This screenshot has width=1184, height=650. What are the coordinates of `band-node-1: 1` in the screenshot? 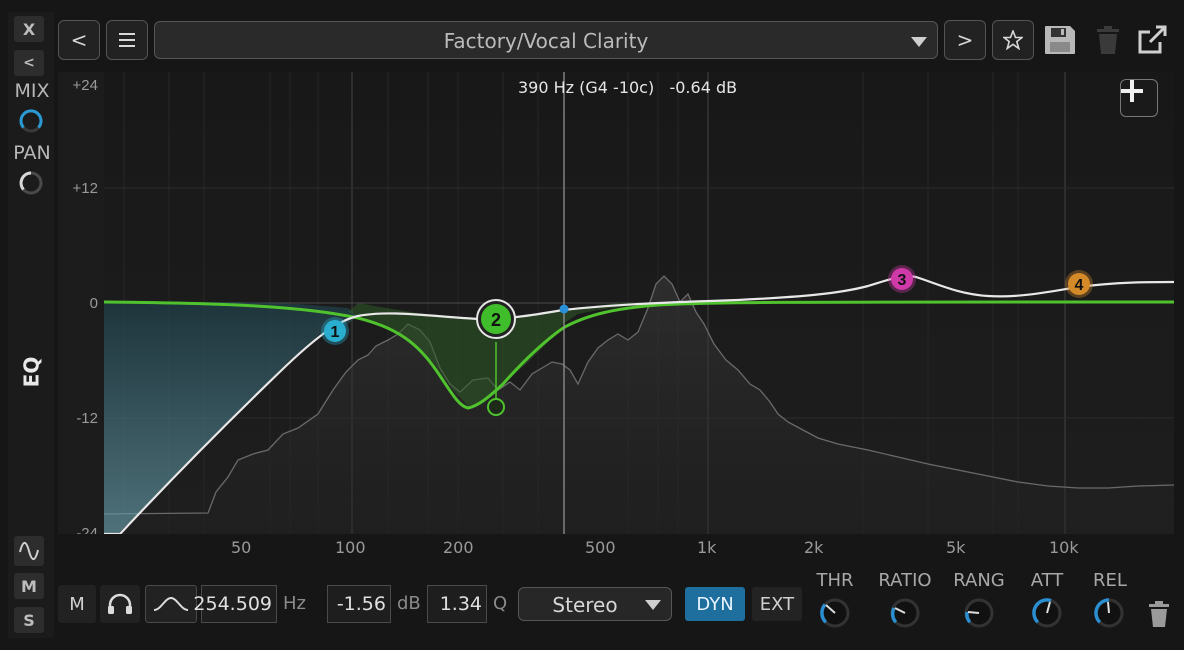 It's located at (335, 331).